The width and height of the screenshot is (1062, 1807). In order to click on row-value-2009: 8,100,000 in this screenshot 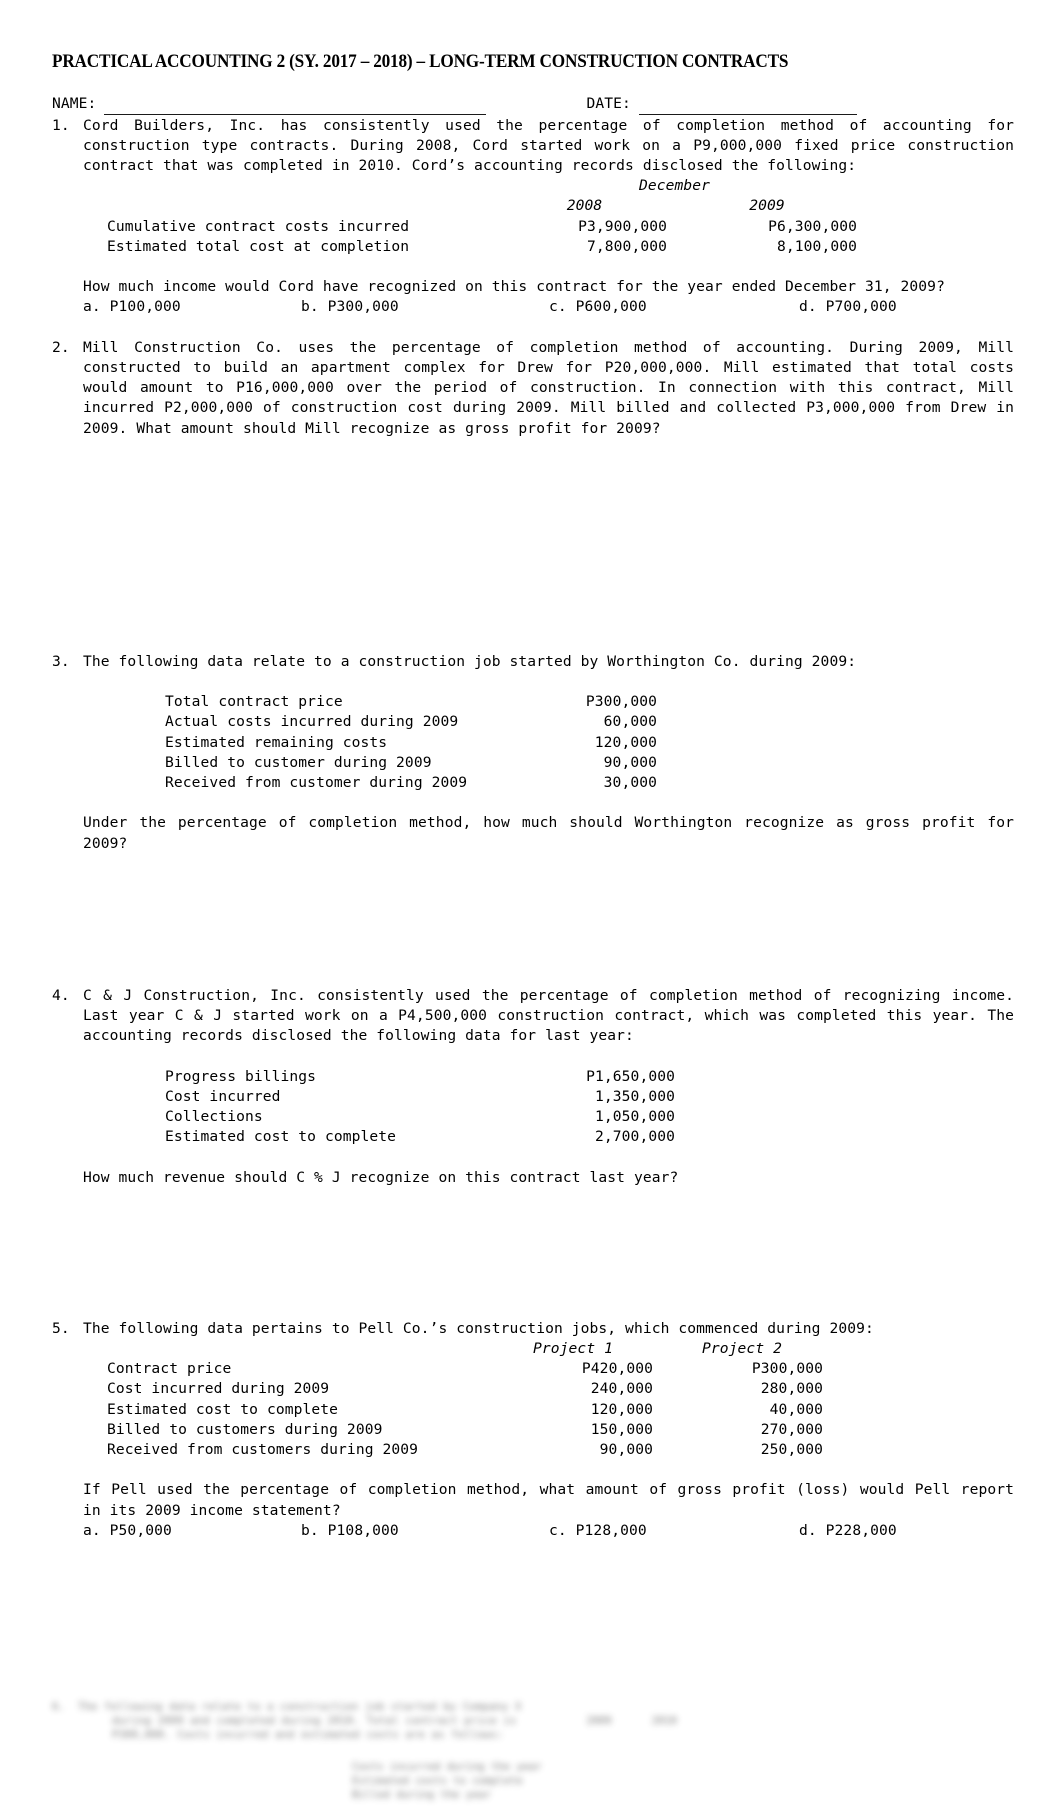, I will do `click(817, 246)`.